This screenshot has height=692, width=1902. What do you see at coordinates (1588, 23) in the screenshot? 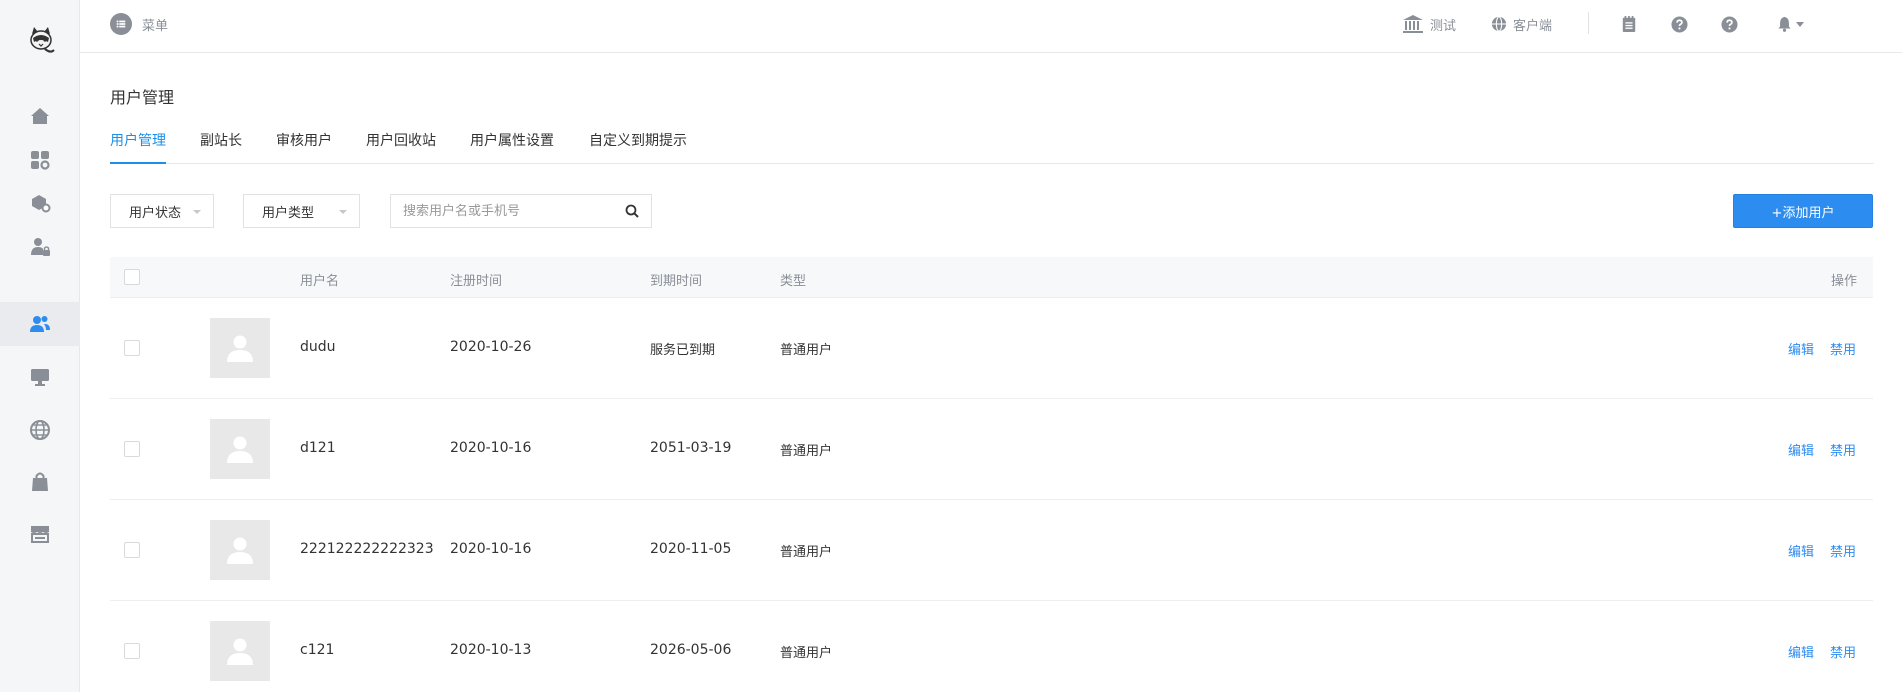
I see `header-divider` at bounding box center [1588, 23].